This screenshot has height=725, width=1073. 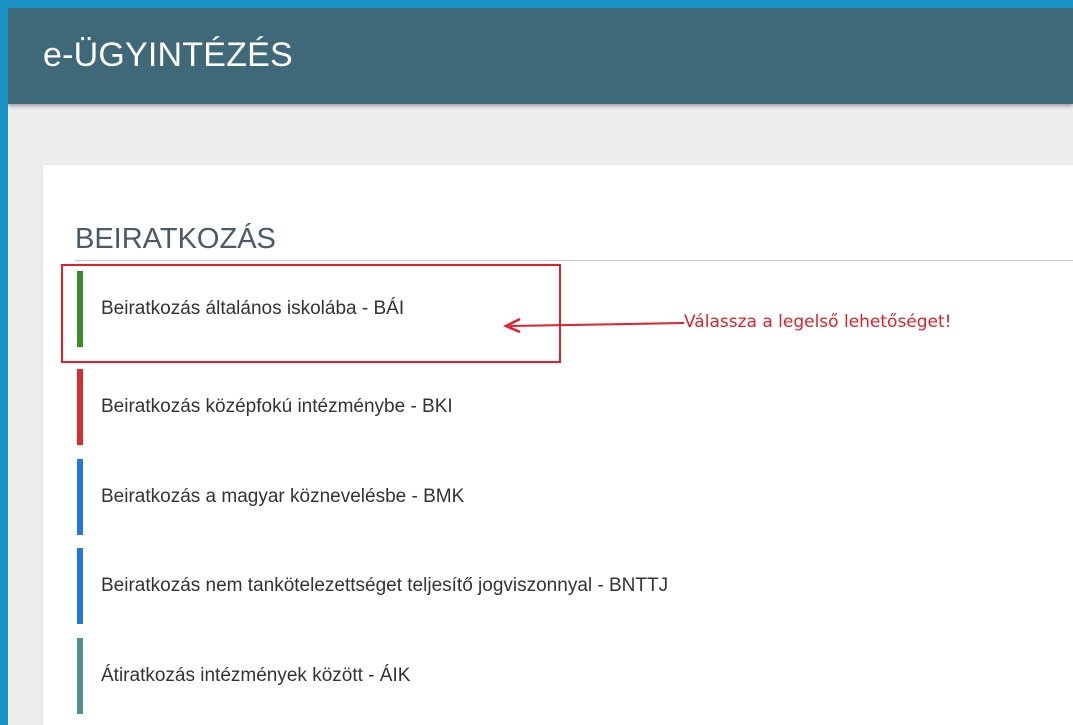 What do you see at coordinates (818, 322) in the screenshot?
I see `annotation-text: Válassza a legelső lehetőséget!` at bounding box center [818, 322].